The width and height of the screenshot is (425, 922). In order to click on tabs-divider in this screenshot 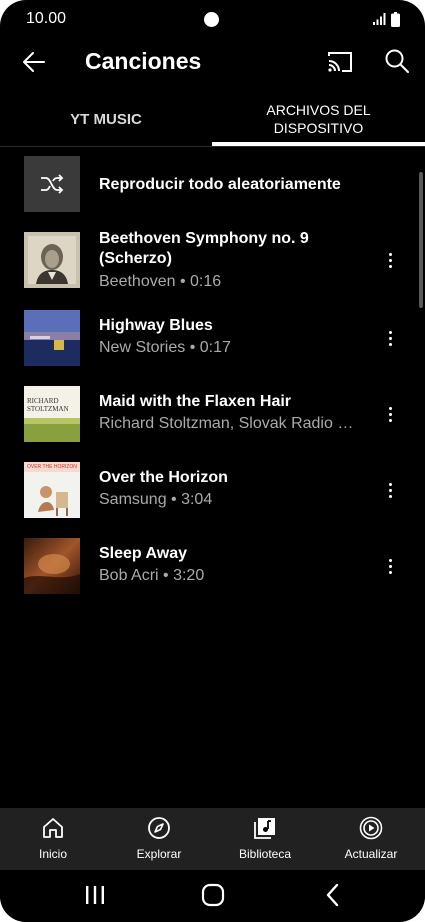, I will do `click(212, 146)`.